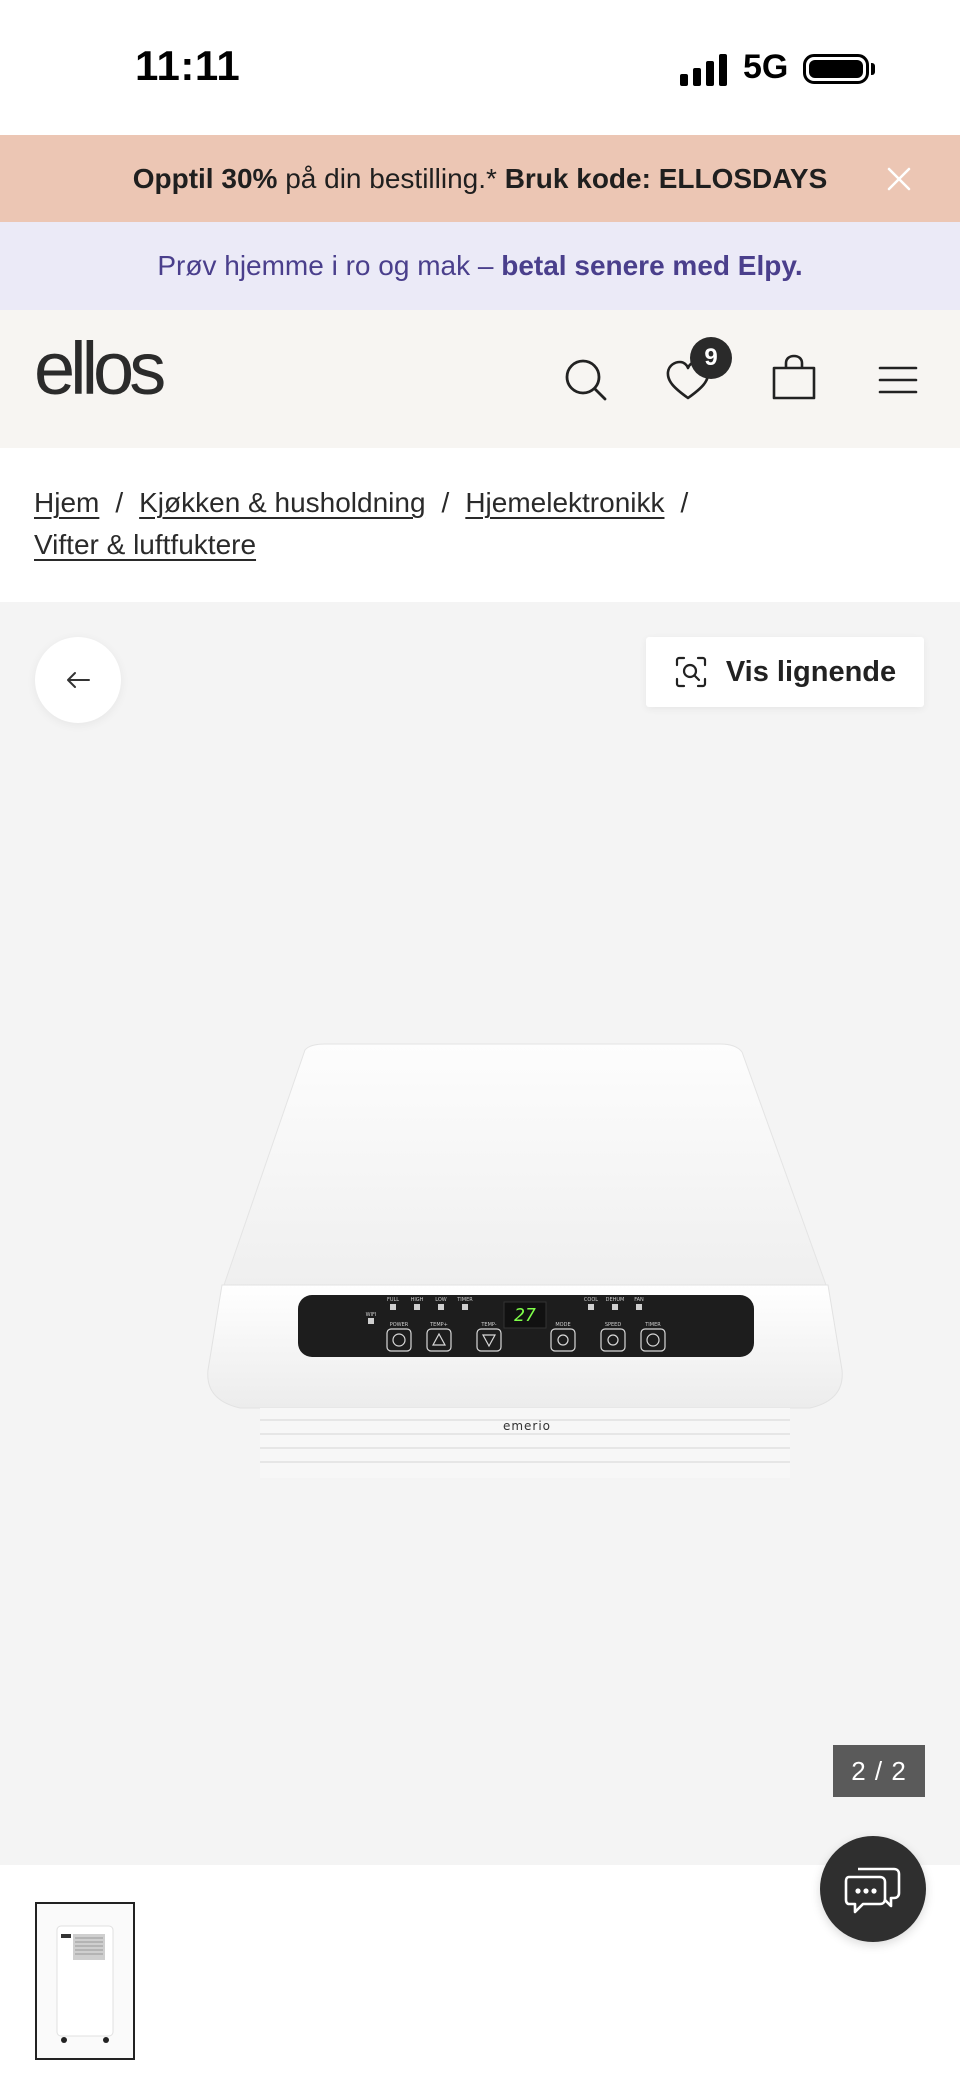  Describe the element at coordinates (690, 672) in the screenshot. I see `visual-search-icon` at that location.